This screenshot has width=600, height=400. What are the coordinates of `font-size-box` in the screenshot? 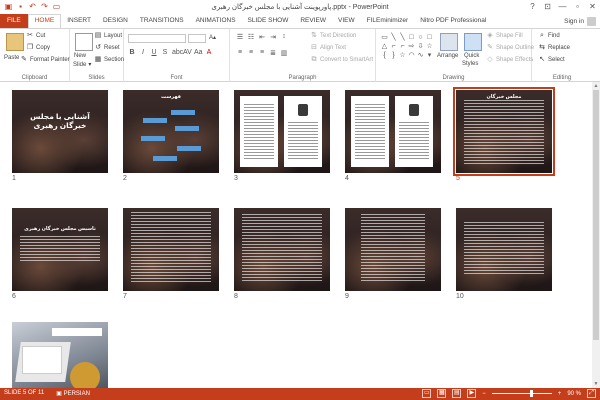 It's located at (197, 38).